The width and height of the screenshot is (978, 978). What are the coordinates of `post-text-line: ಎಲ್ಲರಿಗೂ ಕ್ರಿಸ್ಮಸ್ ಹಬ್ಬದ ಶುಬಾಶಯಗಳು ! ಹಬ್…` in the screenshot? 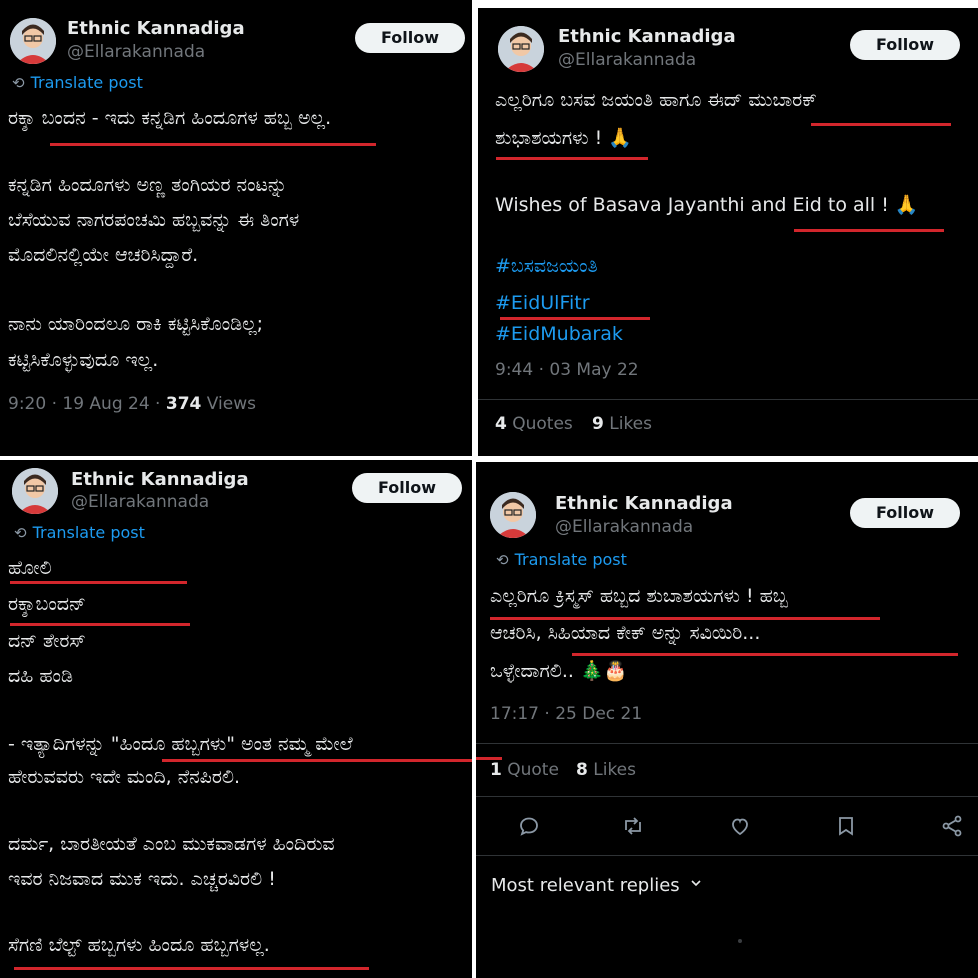 It's located at (639, 596).